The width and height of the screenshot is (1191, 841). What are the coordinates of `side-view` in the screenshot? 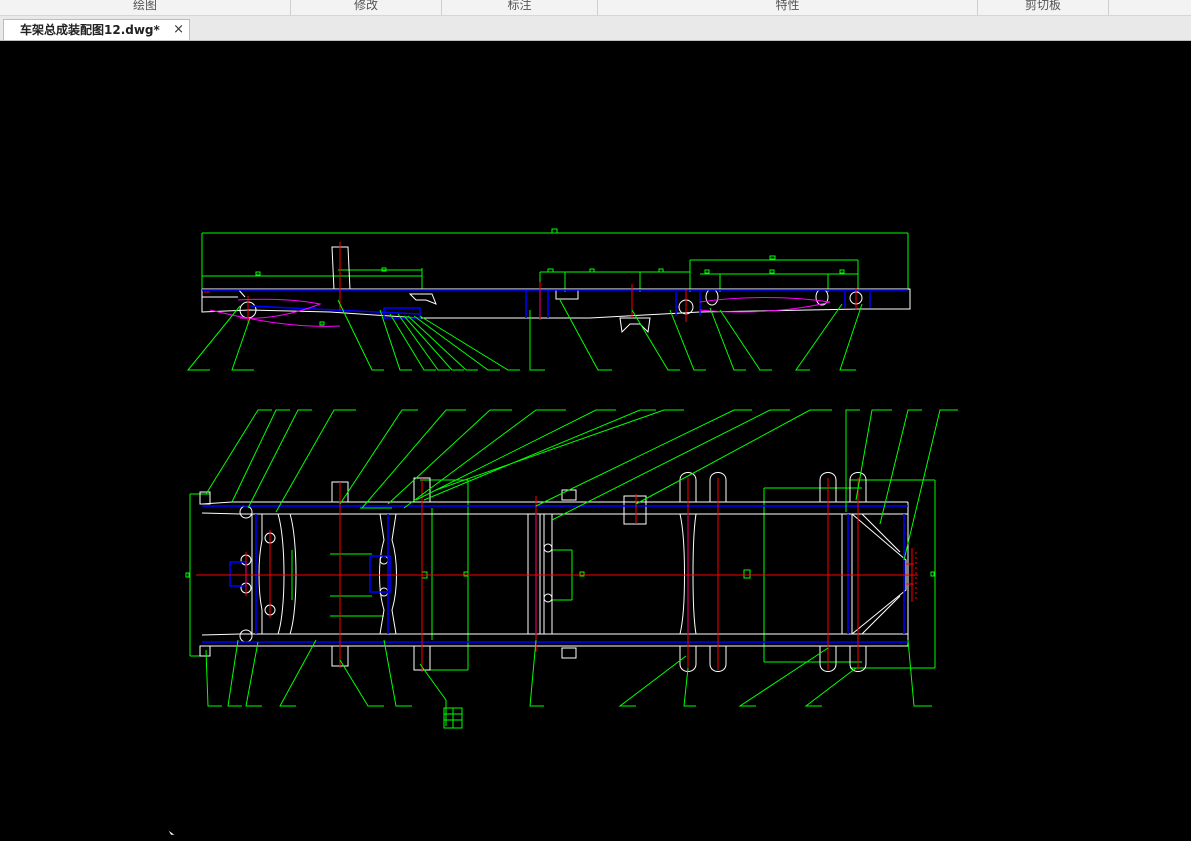 It's located at (548, 299).